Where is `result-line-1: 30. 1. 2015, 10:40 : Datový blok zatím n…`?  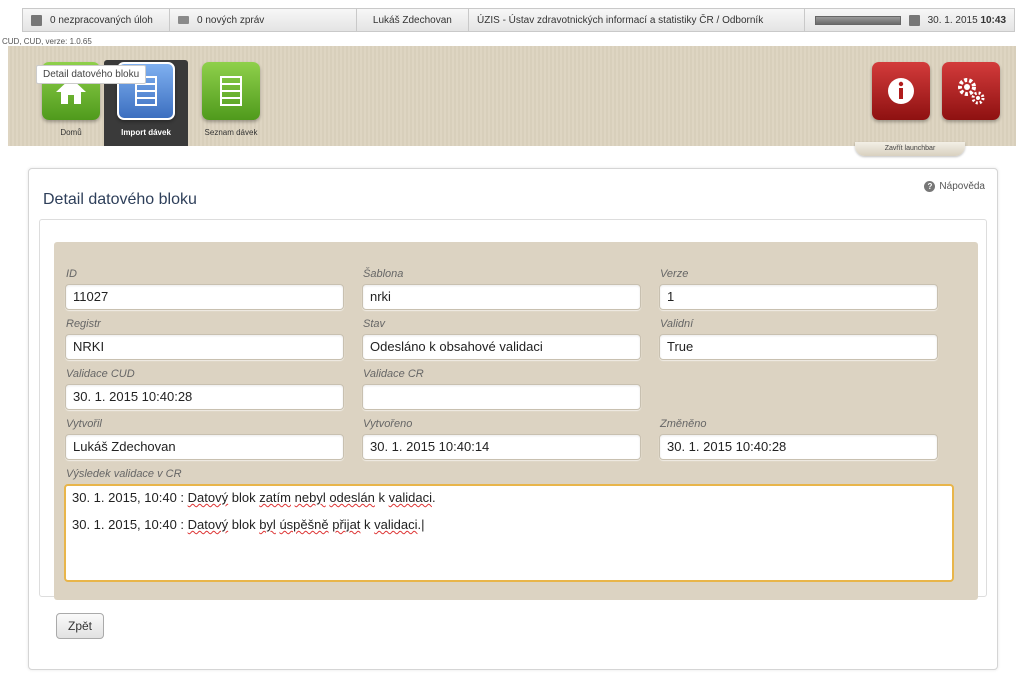 result-line-1: 30. 1. 2015, 10:40 : Datový blok zatím n… is located at coordinates (254, 497).